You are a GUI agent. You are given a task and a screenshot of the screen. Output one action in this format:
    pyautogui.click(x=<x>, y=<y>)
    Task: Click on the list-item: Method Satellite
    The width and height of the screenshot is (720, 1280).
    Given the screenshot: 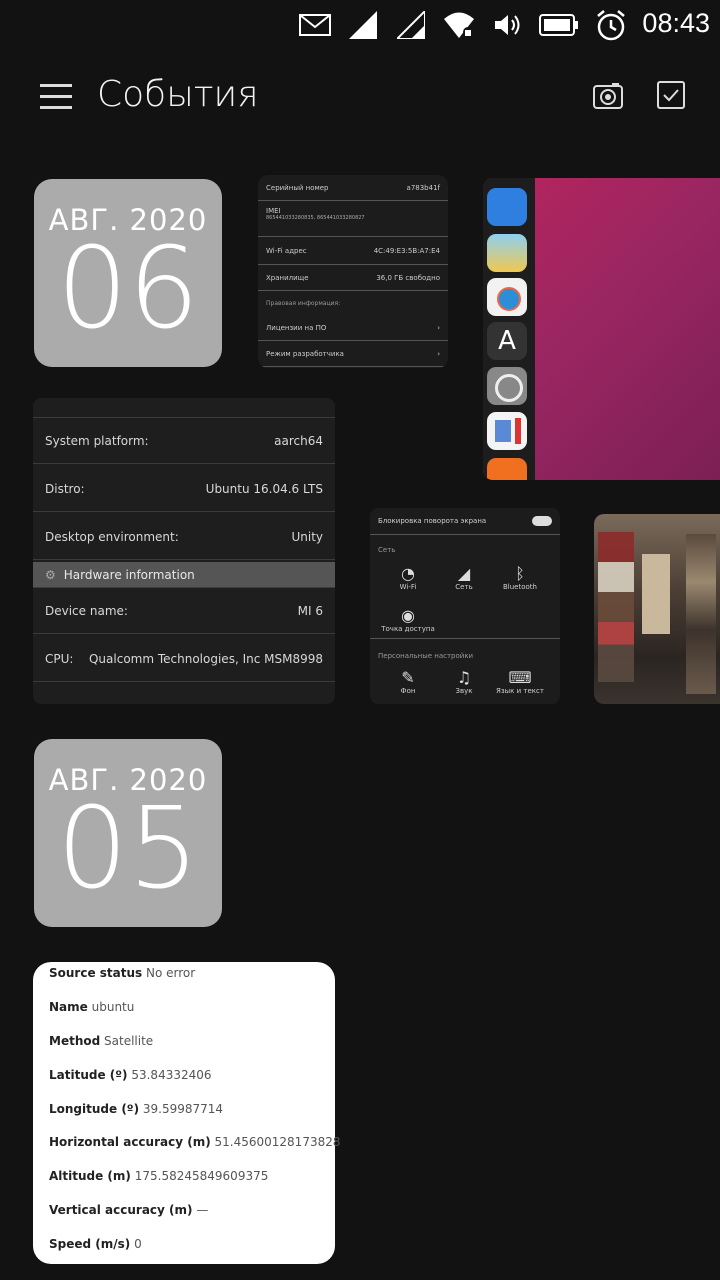 What is the action you would take?
    pyautogui.click(x=101, y=1041)
    